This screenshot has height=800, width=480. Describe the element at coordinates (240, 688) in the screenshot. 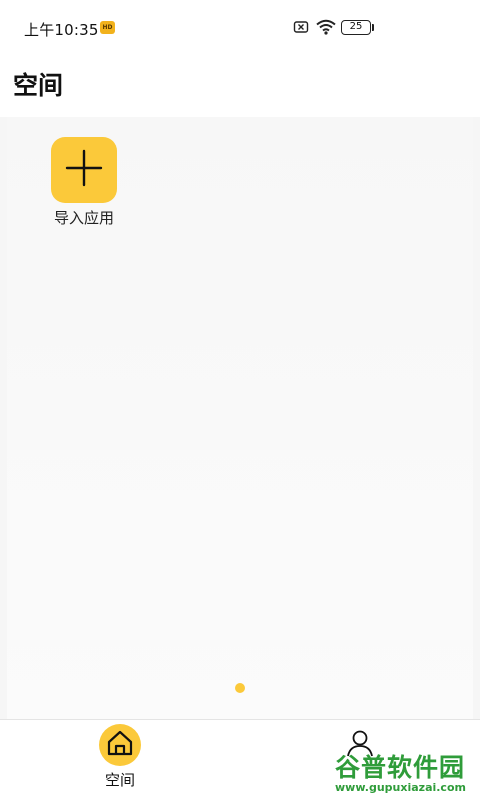

I see `page-indicator-dot` at that location.